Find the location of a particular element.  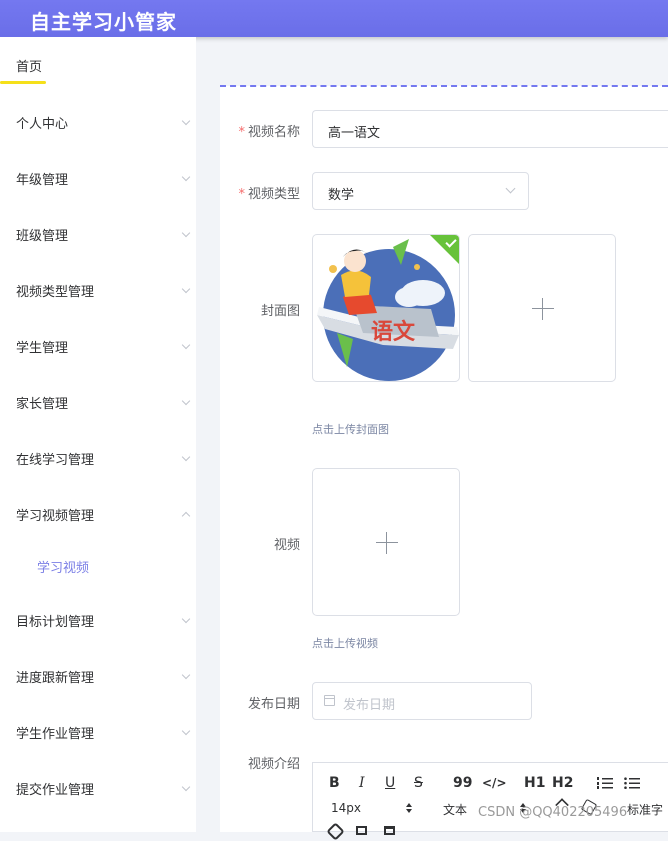

video-icon is located at coordinates (389, 830).